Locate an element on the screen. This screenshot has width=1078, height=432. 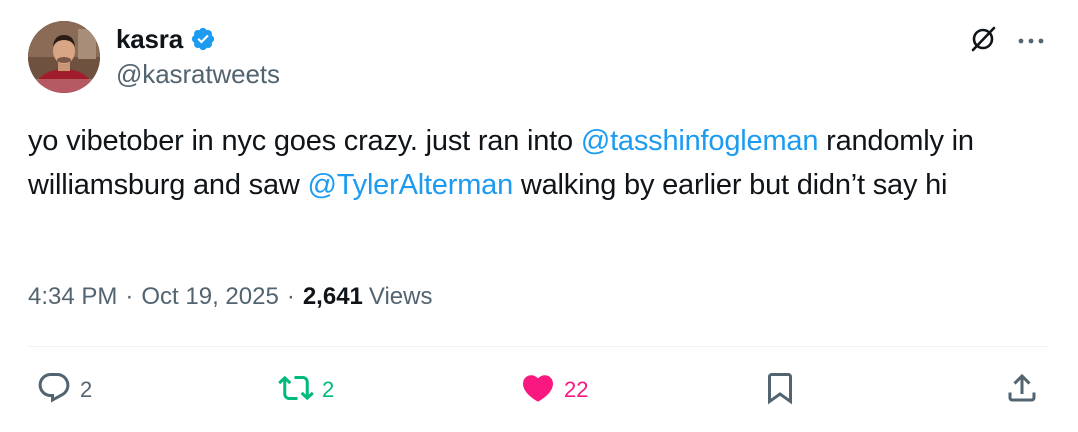
views-label: Views is located at coordinates (400, 296).